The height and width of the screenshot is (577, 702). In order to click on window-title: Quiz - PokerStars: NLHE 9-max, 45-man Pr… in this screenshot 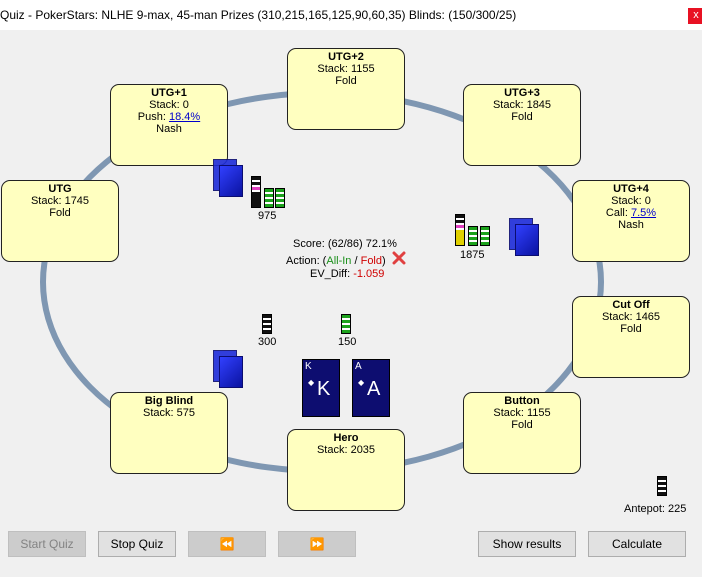, I will do `click(258, 15)`.